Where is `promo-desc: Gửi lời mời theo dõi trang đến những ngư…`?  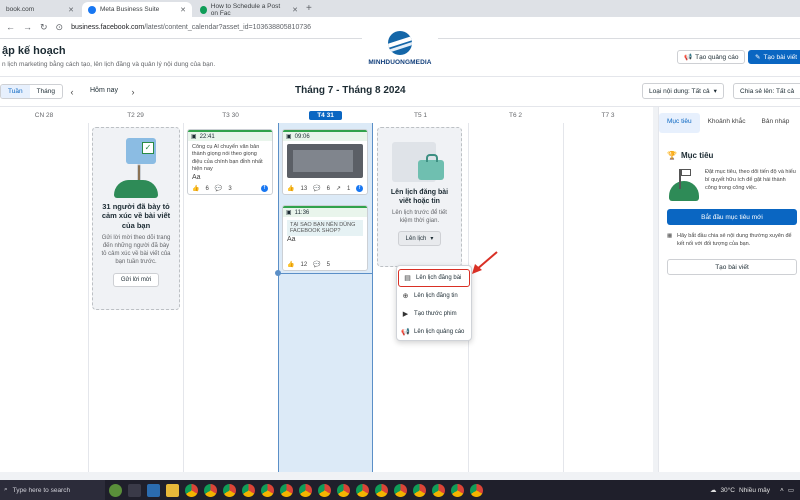
promo-desc: Gửi lời mời theo dõi trang đến những ngư… is located at coordinates (136, 250).